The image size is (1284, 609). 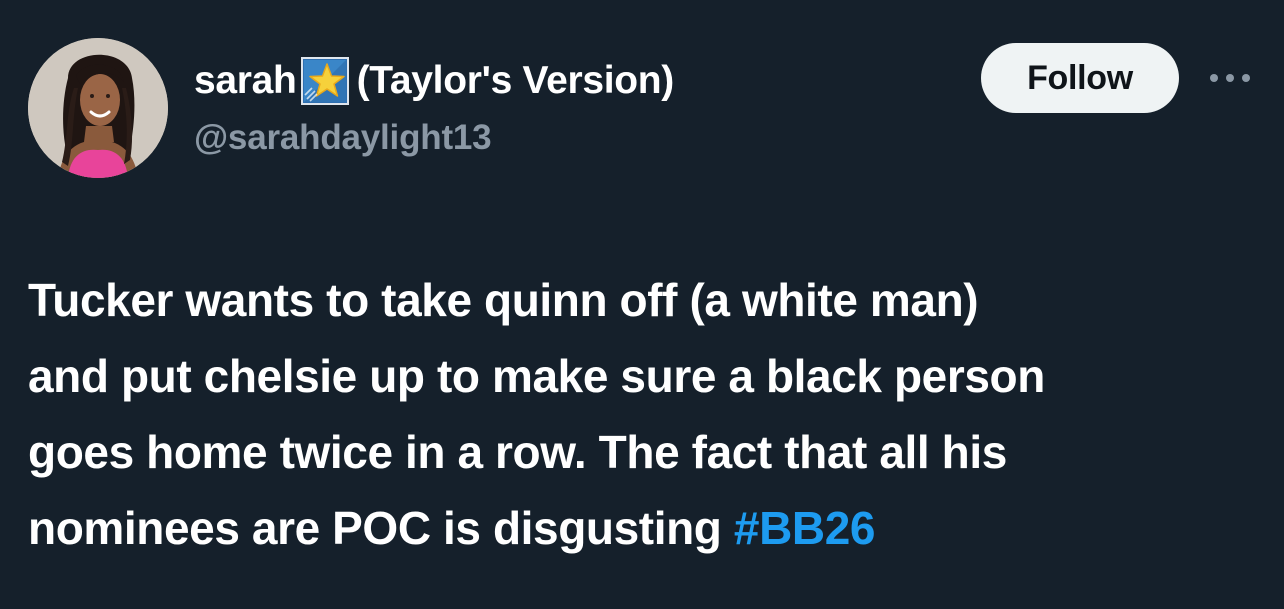 I want to click on tweet-text-line: nominees are POC is disgusting, so click(x=381, y=528).